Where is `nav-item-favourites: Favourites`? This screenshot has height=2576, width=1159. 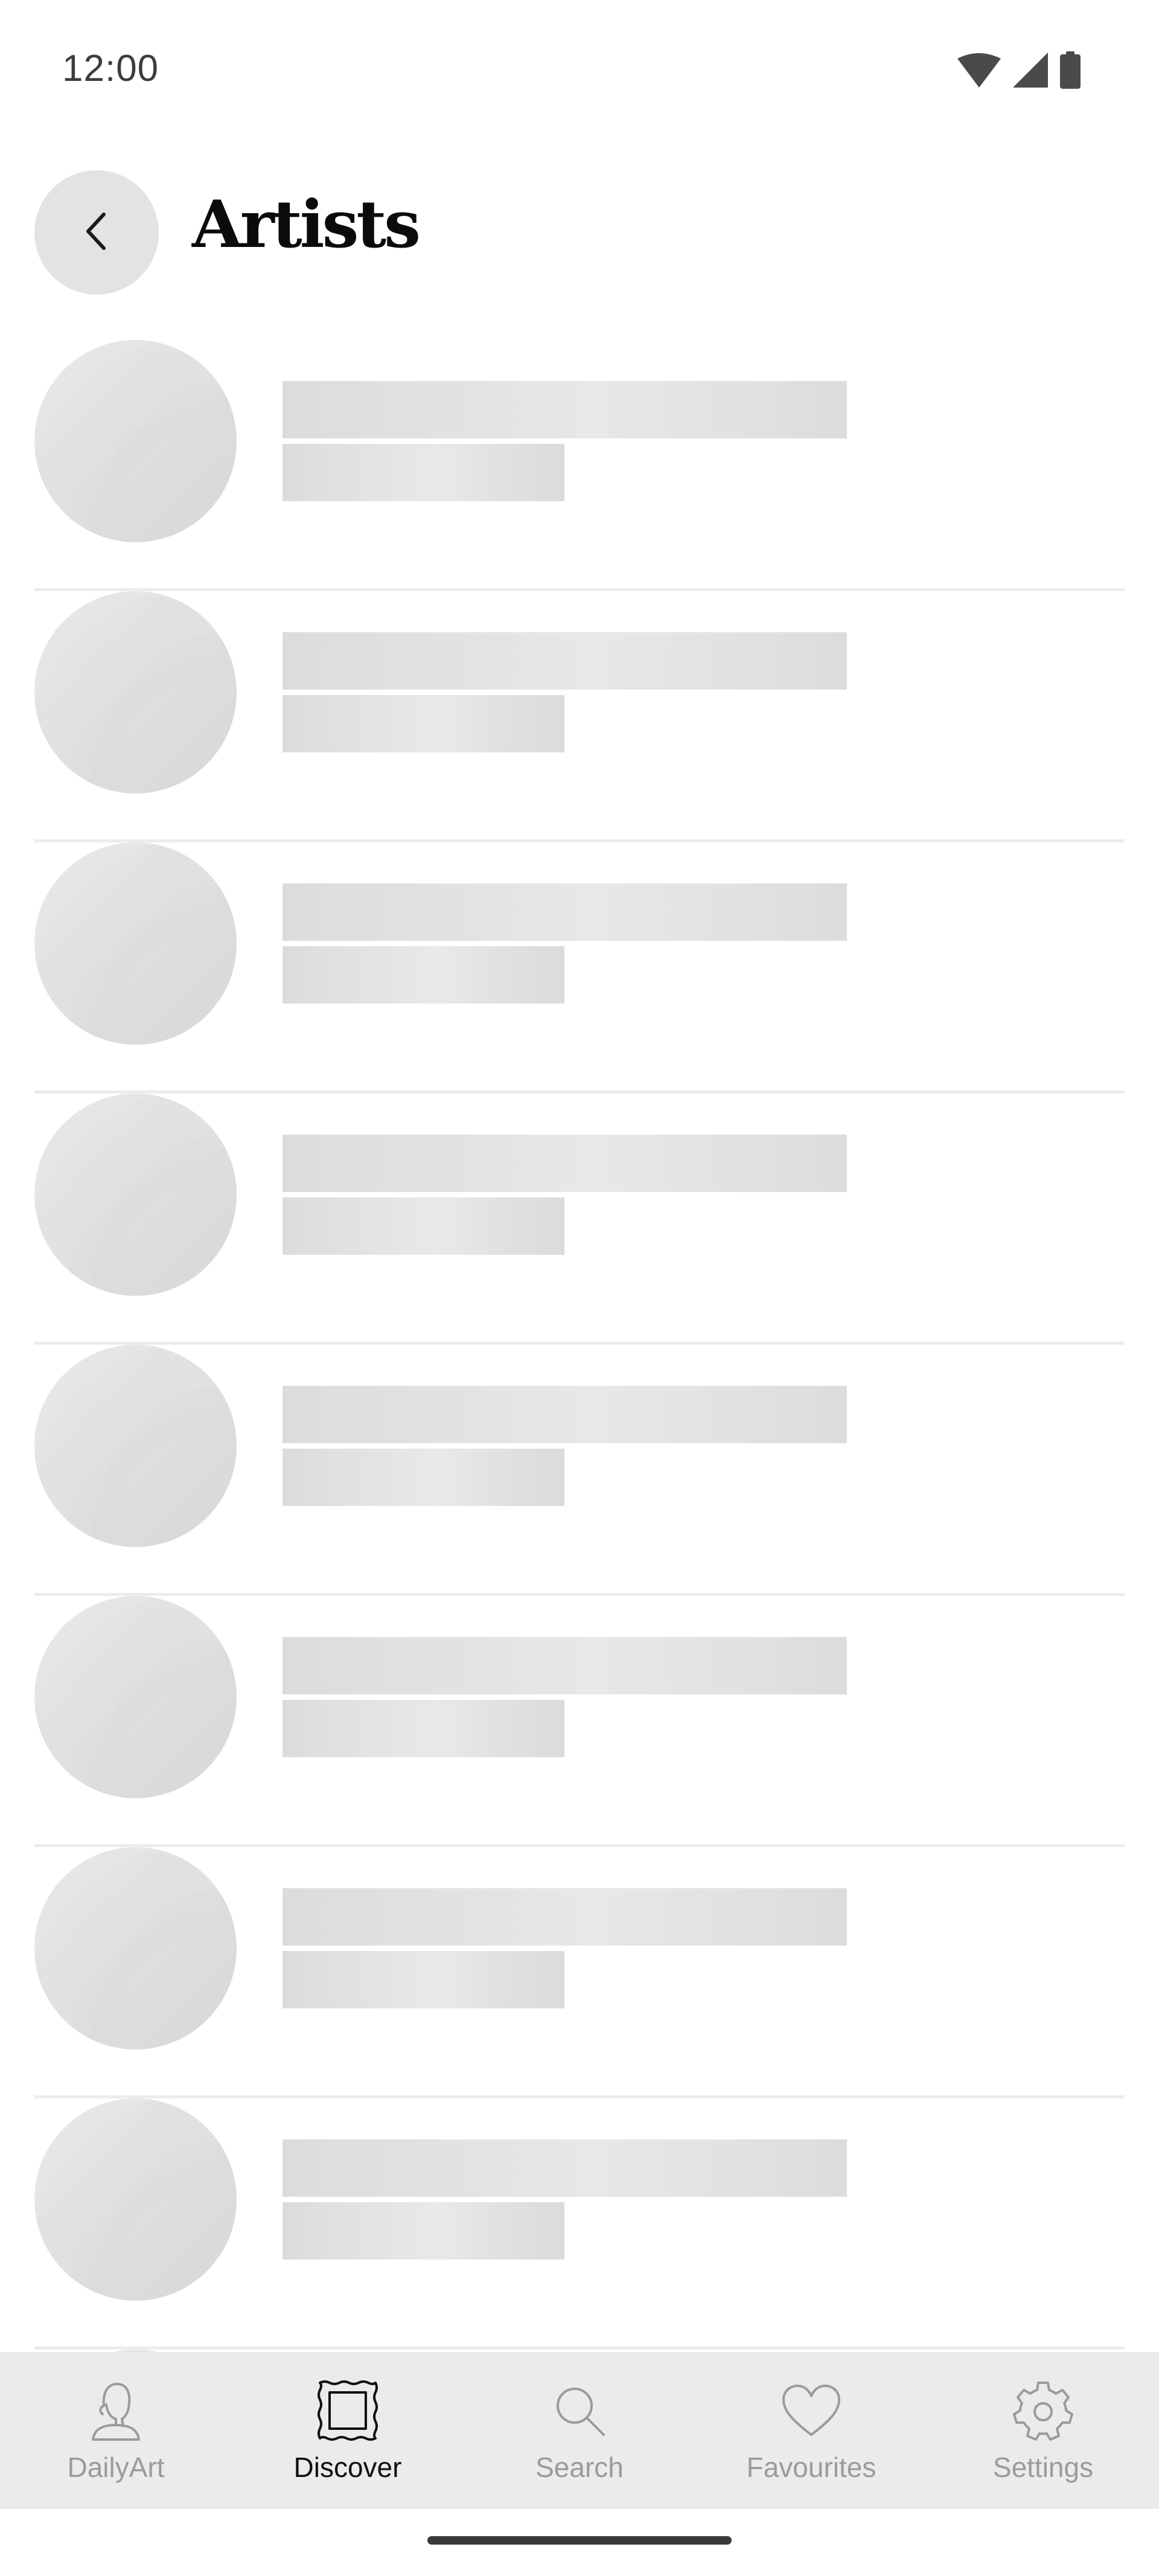
nav-item-favourites: Favourites is located at coordinates (811, 2430).